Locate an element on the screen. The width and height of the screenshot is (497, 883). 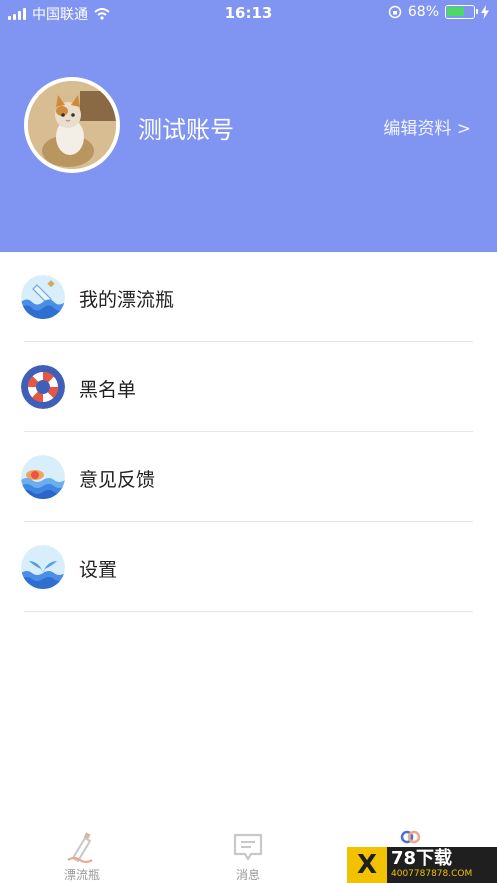
menu-label-my-bottles: 我的漂流瓶 is located at coordinates (127, 300).